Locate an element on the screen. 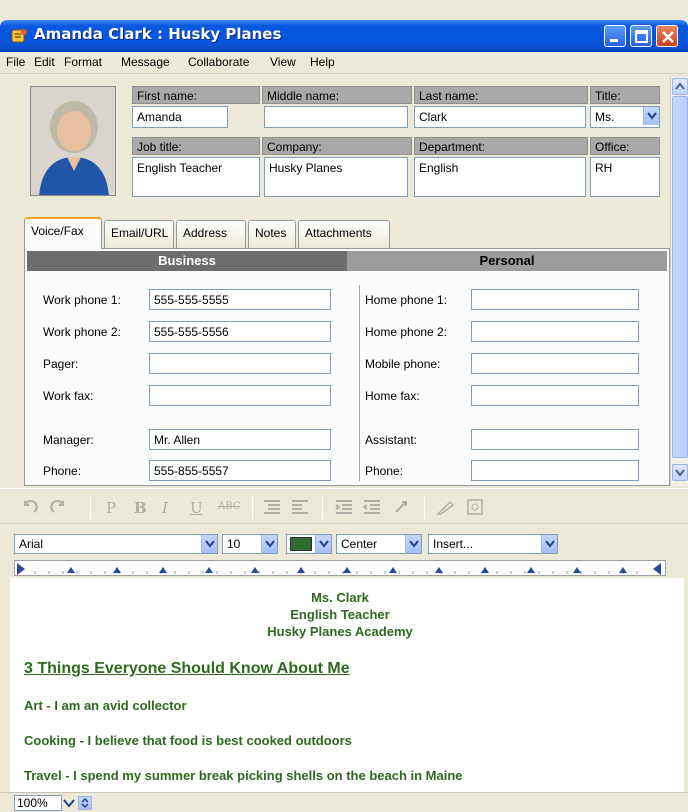 The width and height of the screenshot is (688, 812). editor-heading: 3 Things Everyone Should Know About Me is located at coordinates (187, 668).